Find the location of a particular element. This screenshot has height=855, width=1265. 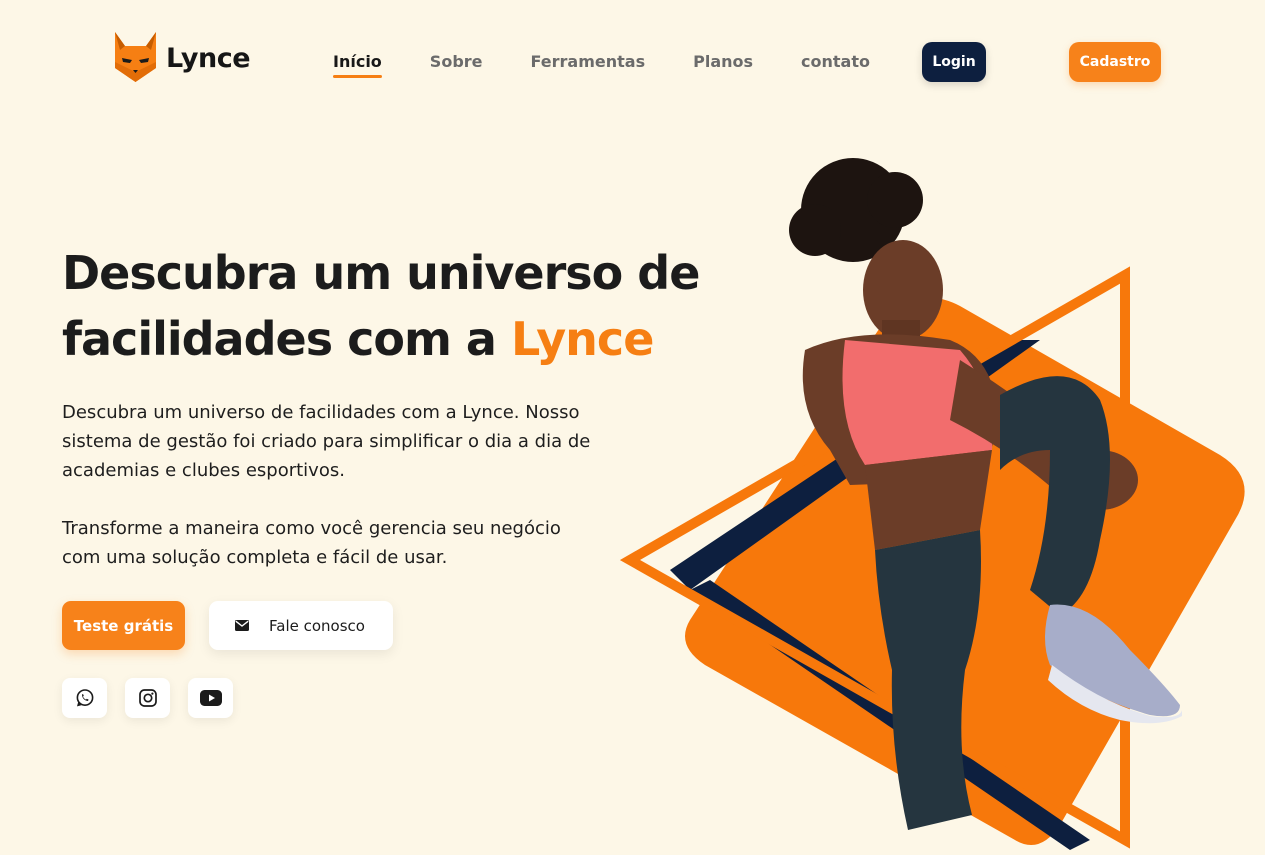

whatsapp-button is located at coordinates (84, 698).